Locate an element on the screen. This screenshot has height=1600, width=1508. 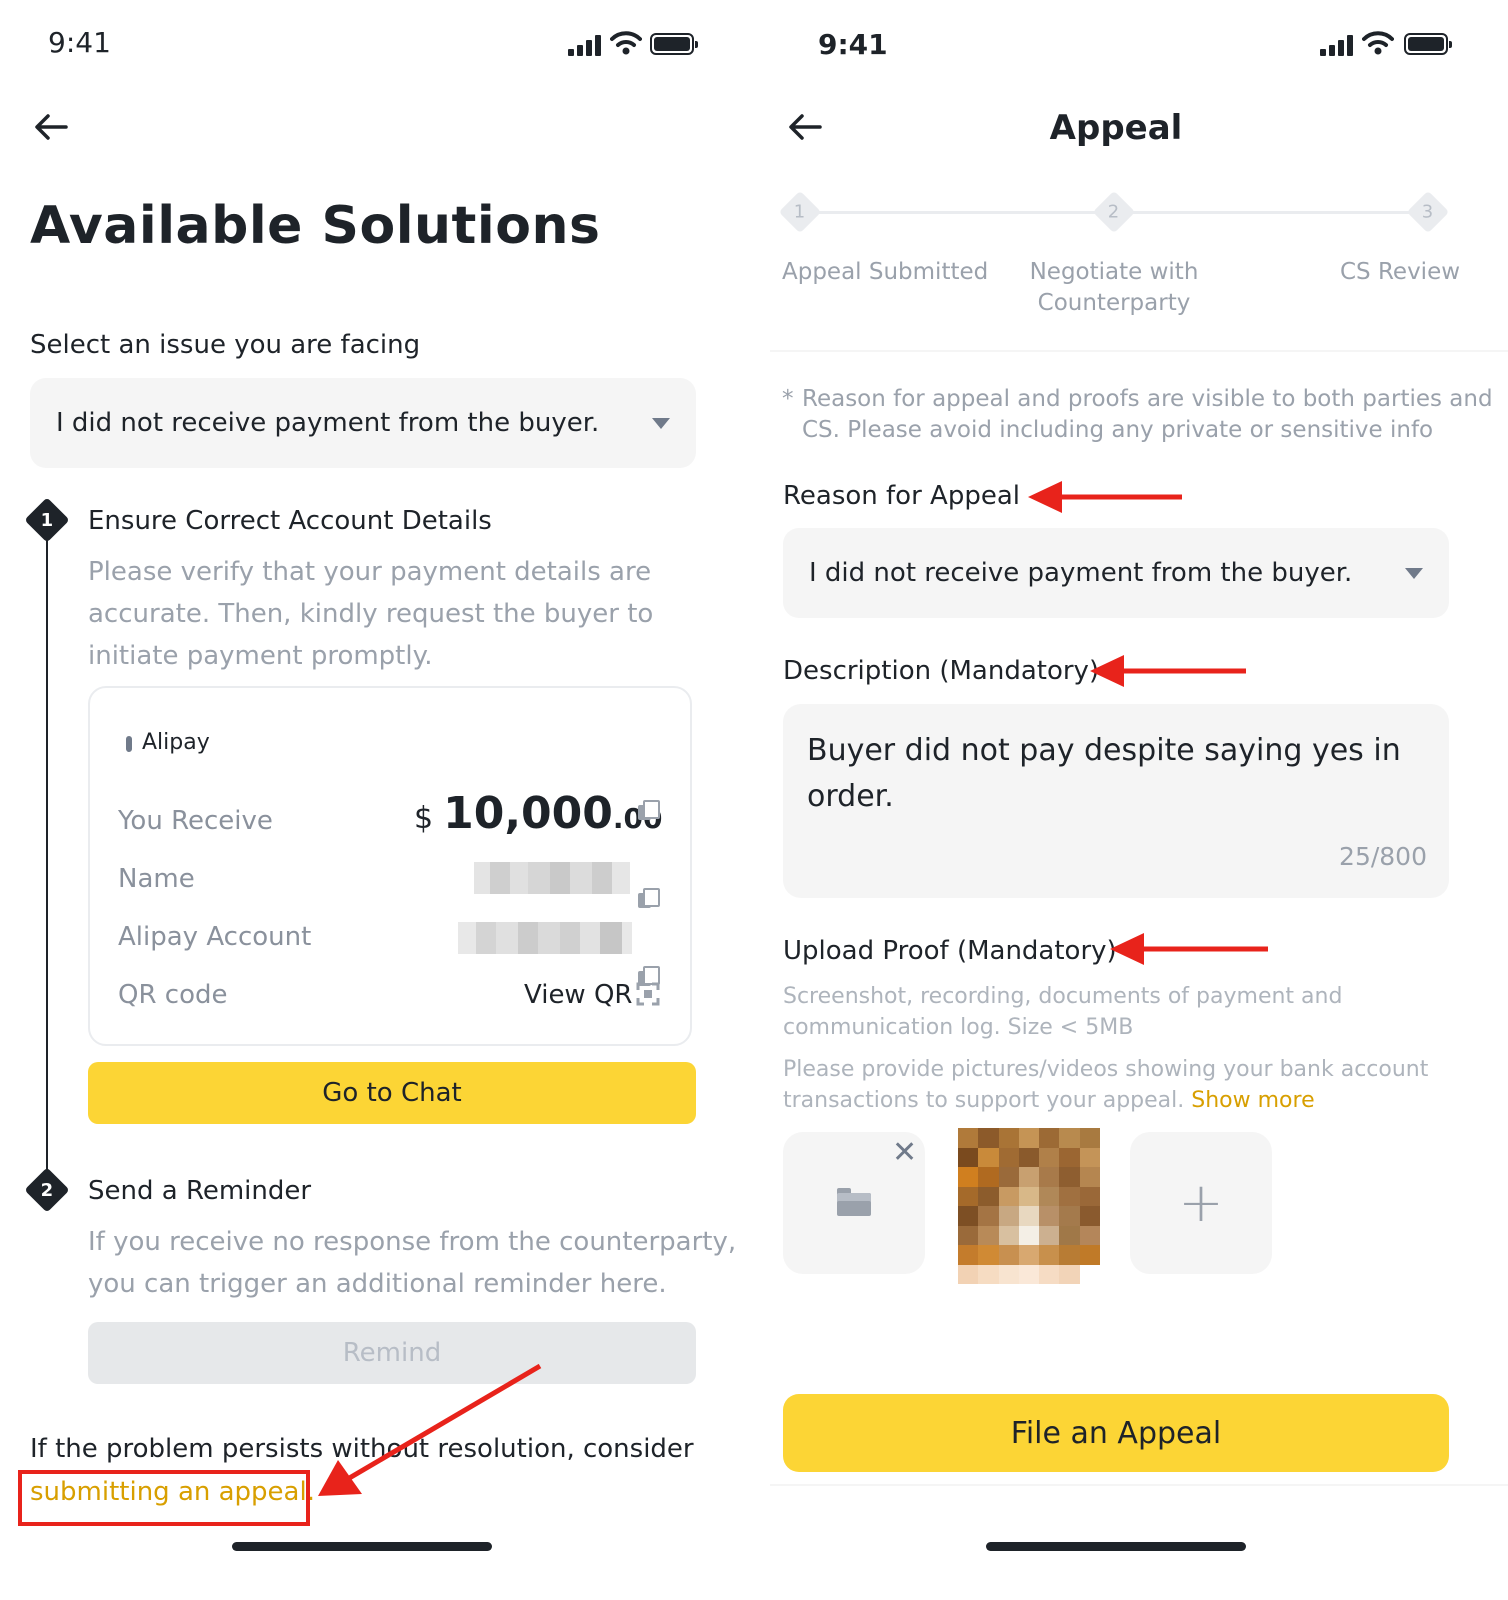
progress-step-2-marker: 2 is located at coordinates (1114, 212).